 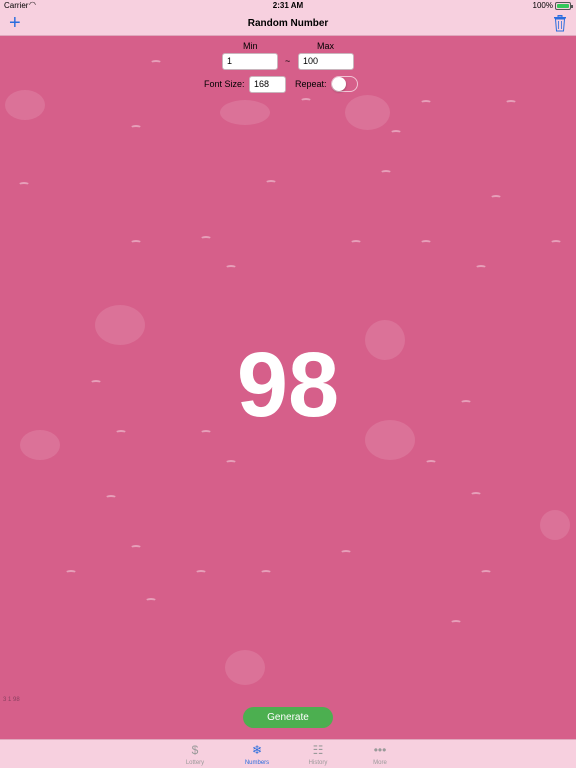 I want to click on min-label: Min, so click(x=250, y=46).